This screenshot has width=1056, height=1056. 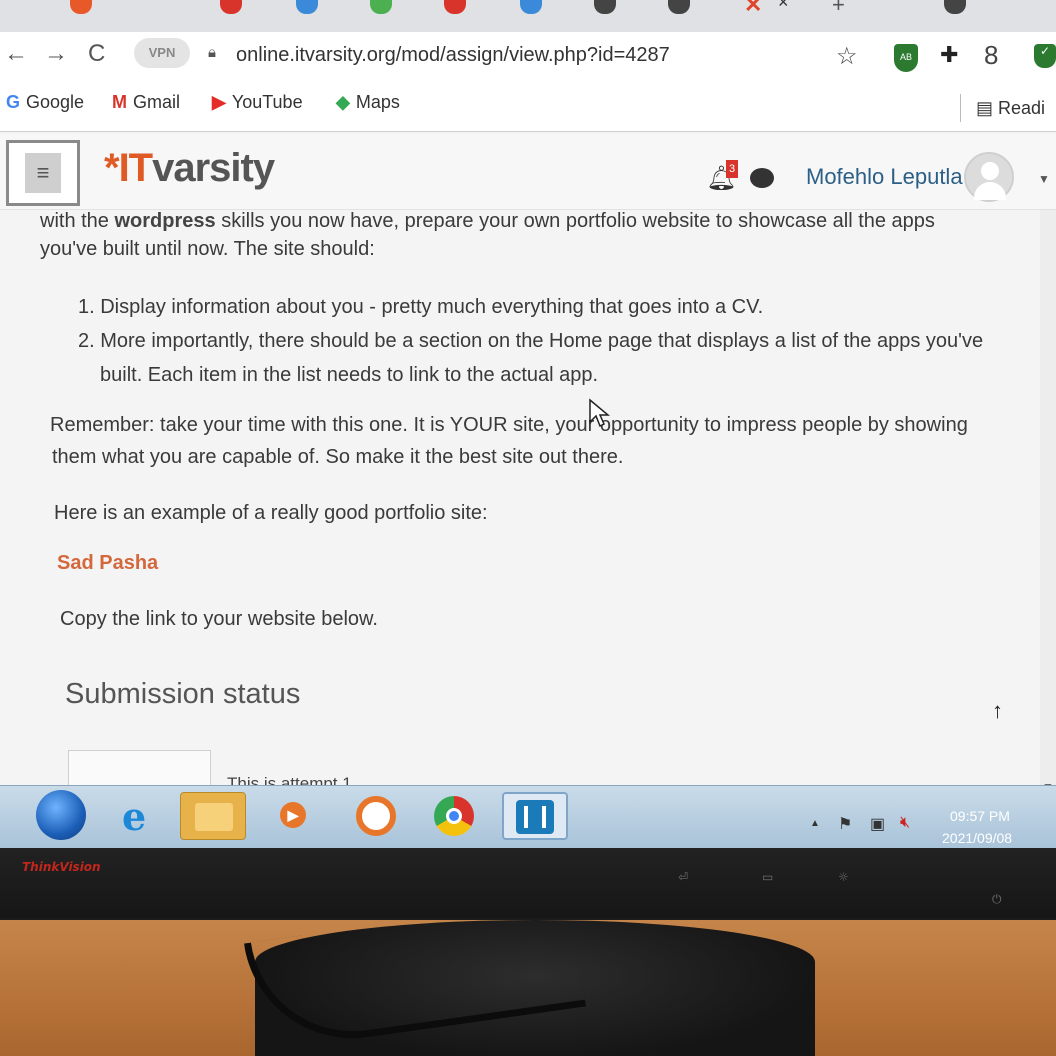 What do you see at coordinates (61, 815) in the screenshot?
I see `start-button` at bounding box center [61, 815].